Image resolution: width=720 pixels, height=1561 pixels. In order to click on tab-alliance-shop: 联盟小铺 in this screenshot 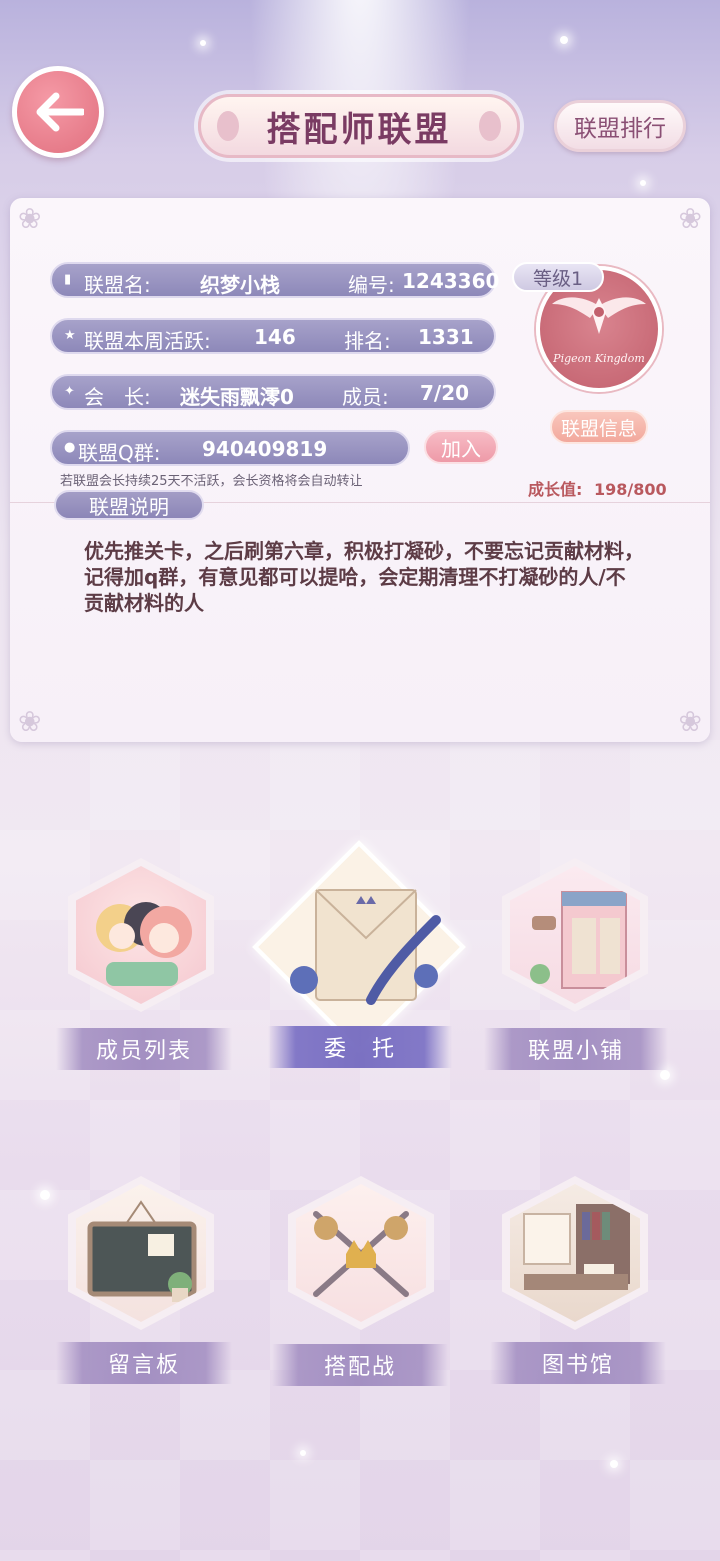, I will do `click(576, 1049)`.